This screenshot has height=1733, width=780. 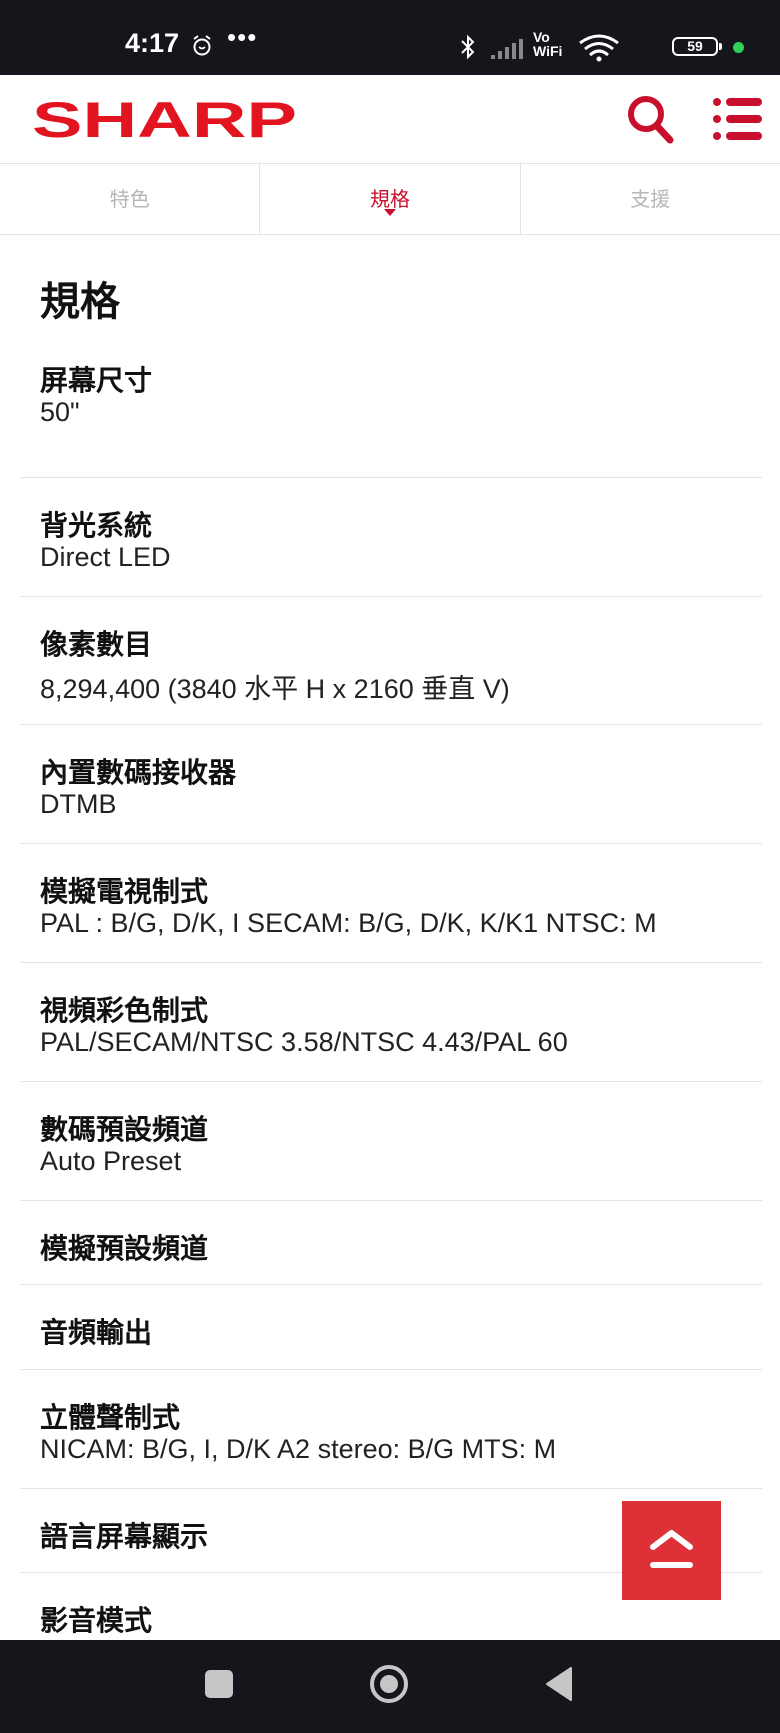 I want to click on status-bar: 4:17 ••• Vo WiFi 59, so click(x=390, y=37).